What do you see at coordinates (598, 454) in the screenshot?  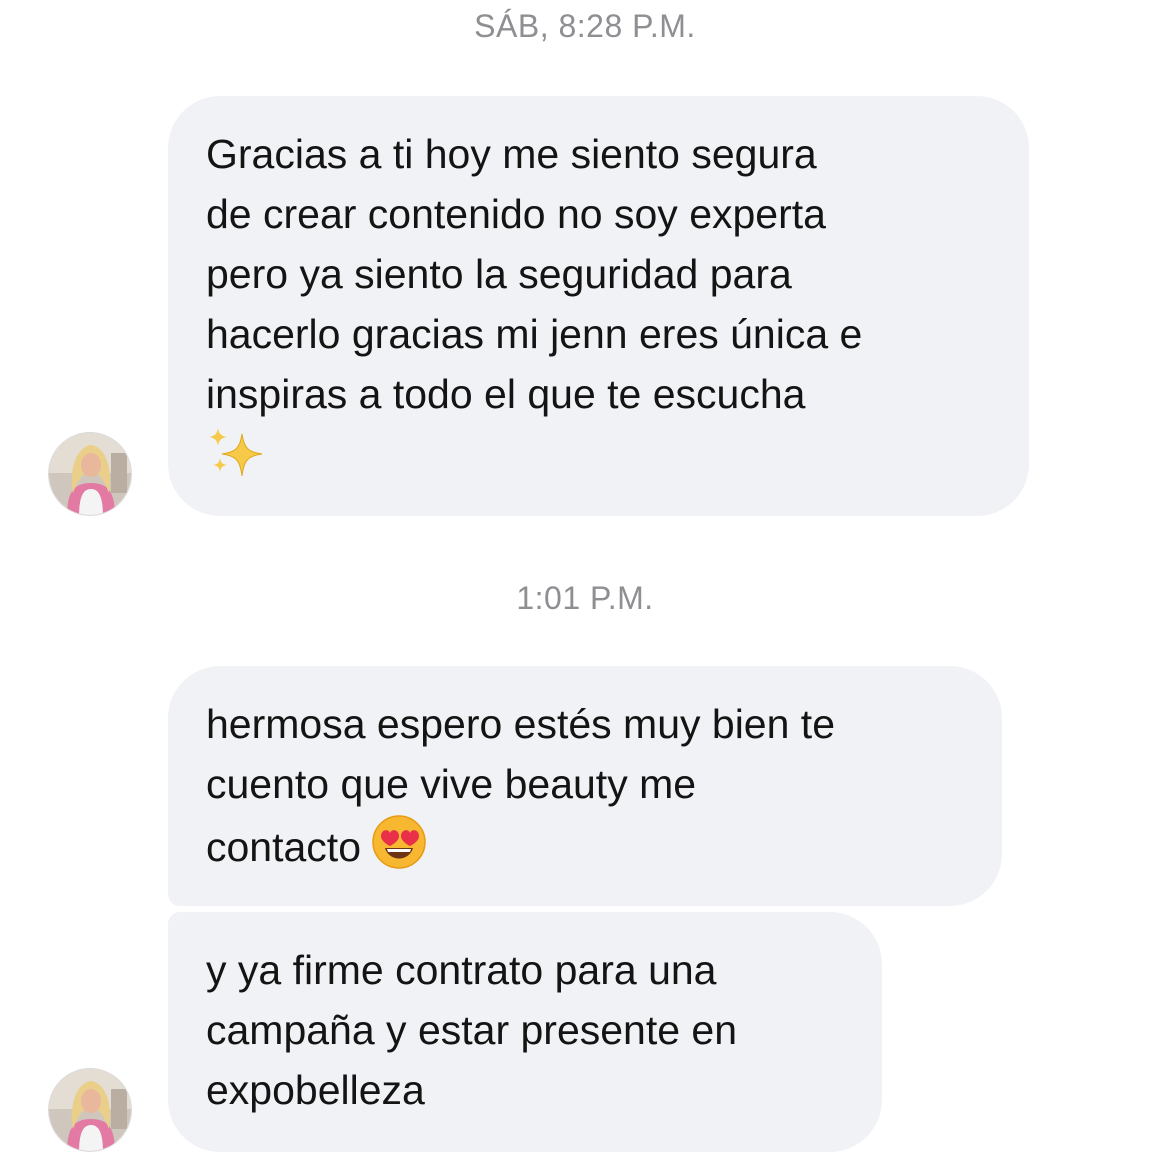 I see `sparkles-emoji` at bounding box center [598, 454].